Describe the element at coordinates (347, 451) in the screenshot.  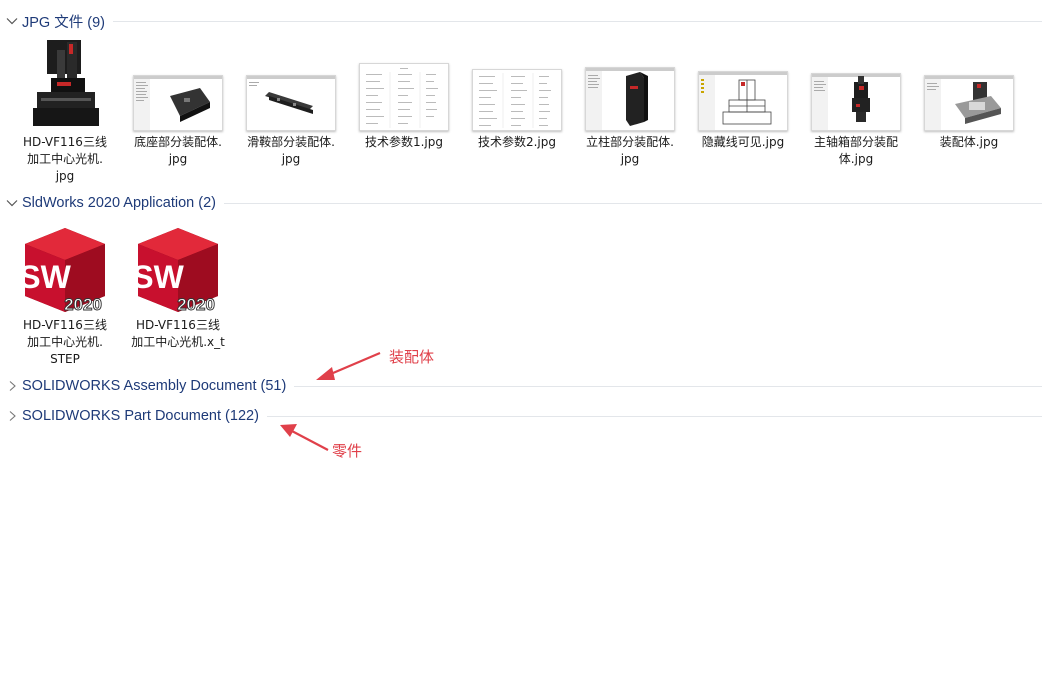
I see `annotation-part-label: 零件` at that location.